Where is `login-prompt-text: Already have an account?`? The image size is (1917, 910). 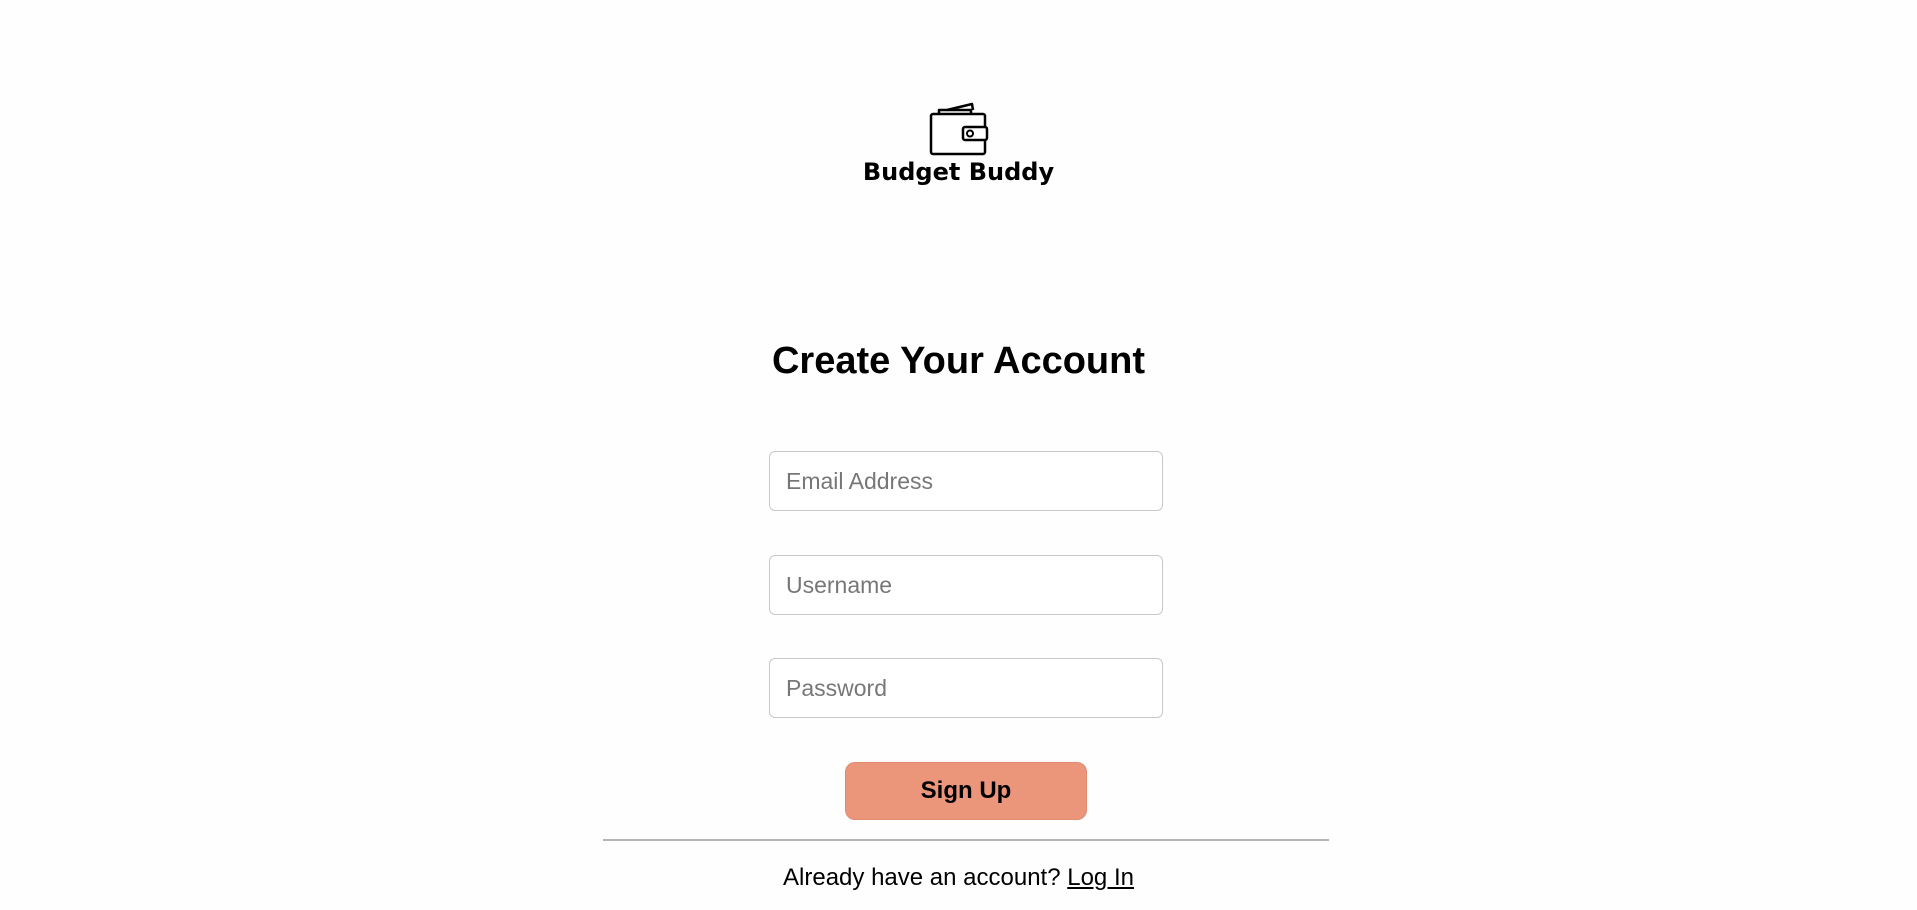
login-prompt-text: Already have an account? is located at coordinates (922, 877).